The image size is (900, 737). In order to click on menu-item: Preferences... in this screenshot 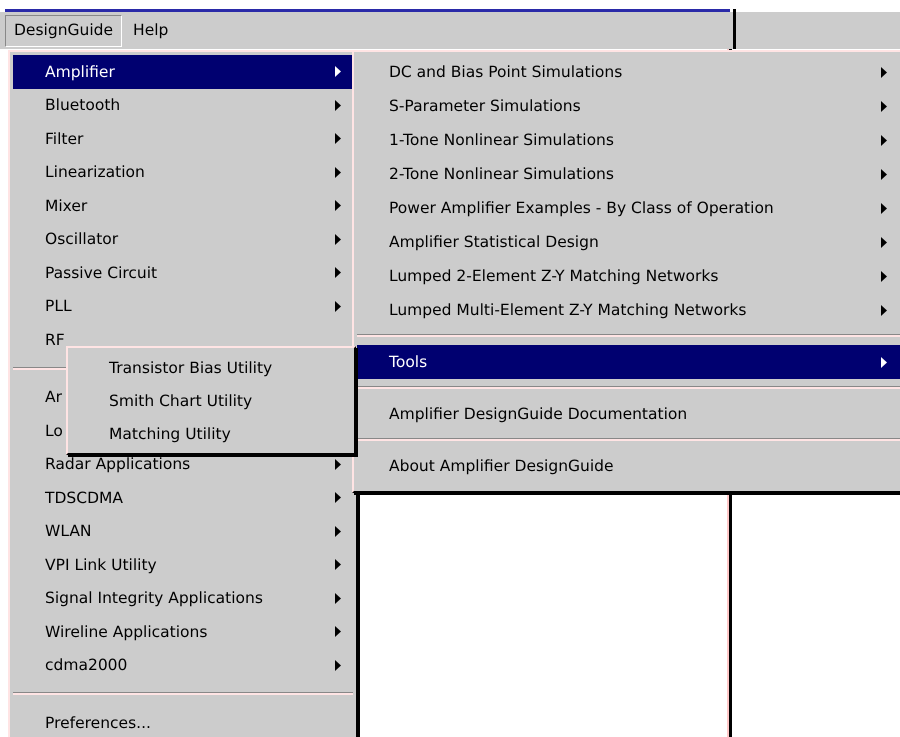, I will do `click(183, 721)`.